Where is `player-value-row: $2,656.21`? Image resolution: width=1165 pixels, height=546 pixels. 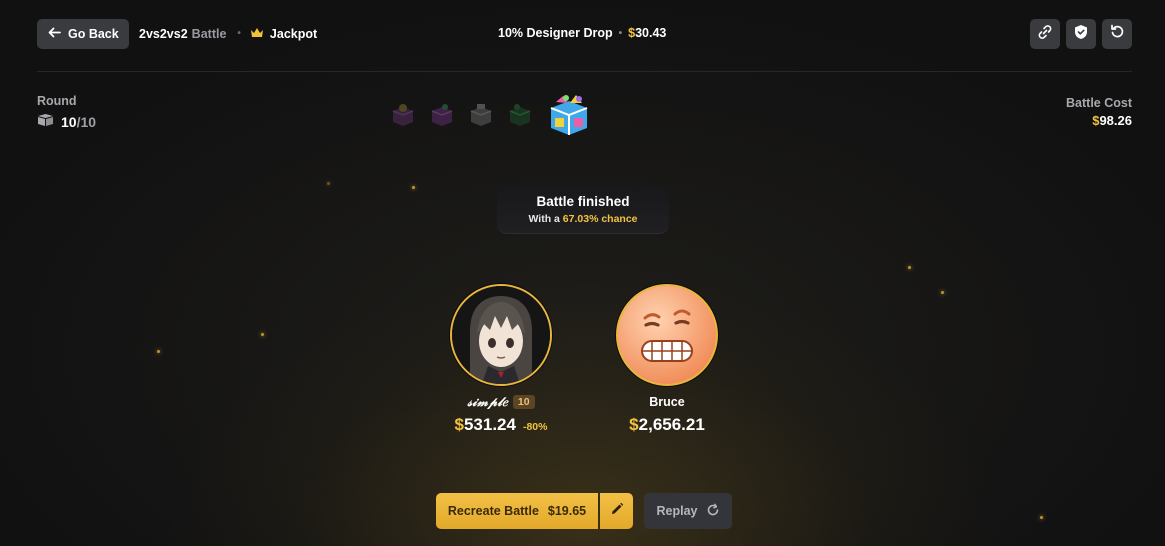 player-value-row: $2,656.21 is located at coordinates (667, 425).